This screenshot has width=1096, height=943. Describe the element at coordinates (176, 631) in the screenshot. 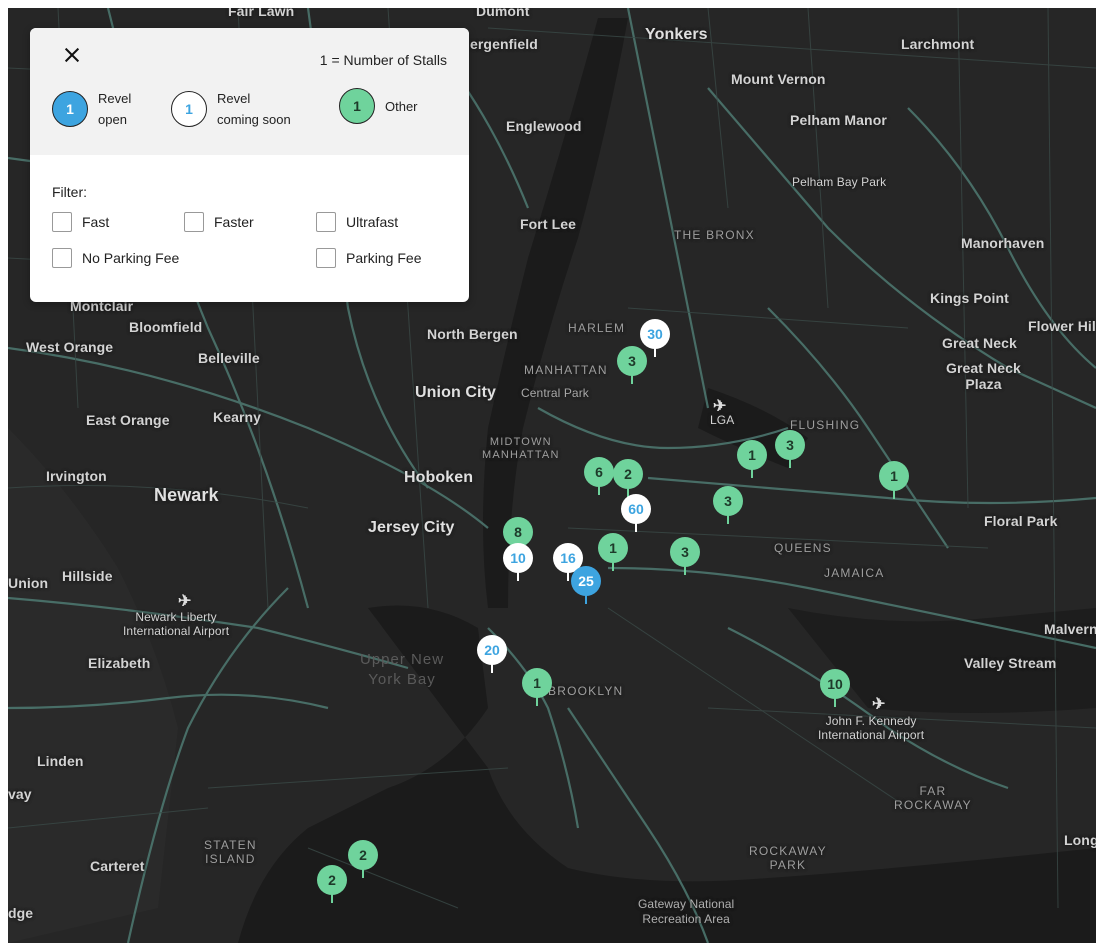

I see `label-newark-airport-line2: International Airport` at that location.